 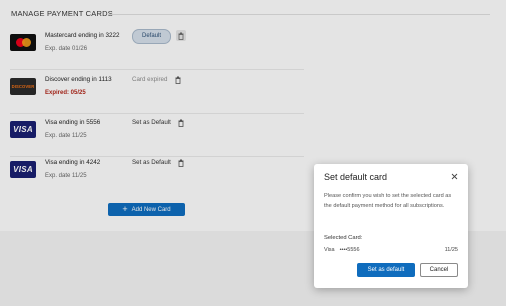 What do you see at coordinates (454, 176) in the screenshot?
I see `close-icon` at bounding box center [454, 176].